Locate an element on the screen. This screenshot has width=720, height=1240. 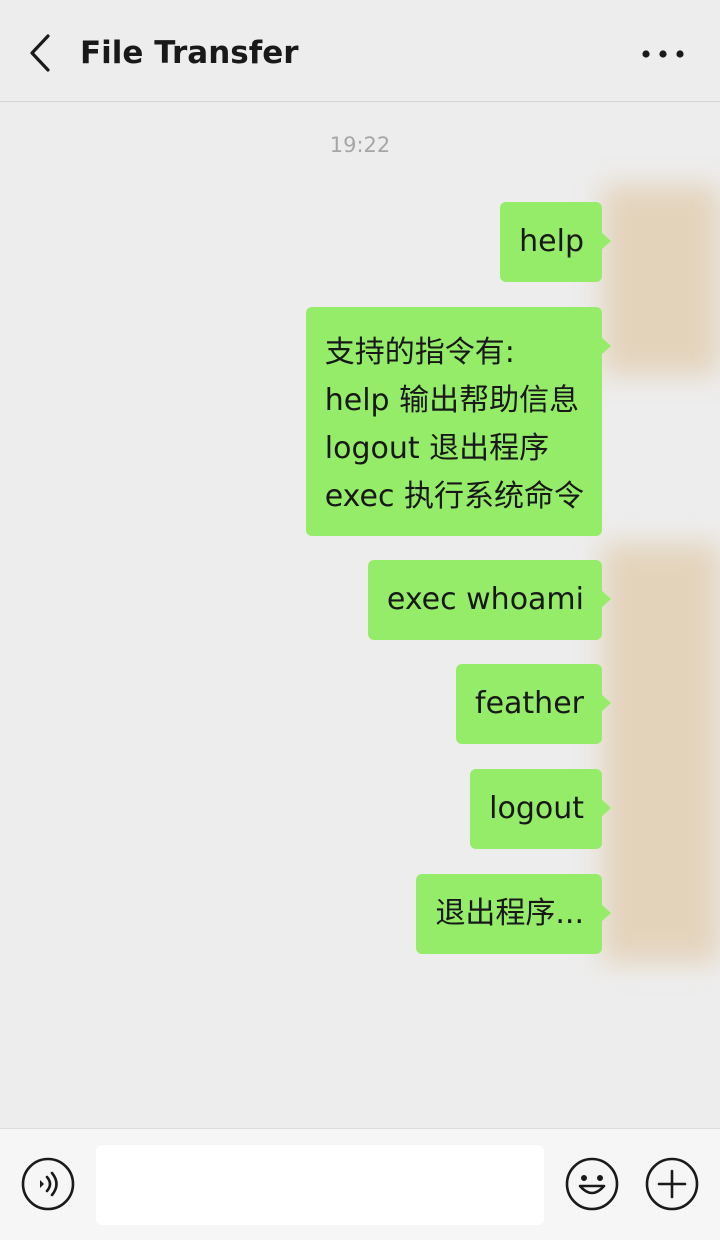
message-bubble: feather is located at coordinates (533, 704).